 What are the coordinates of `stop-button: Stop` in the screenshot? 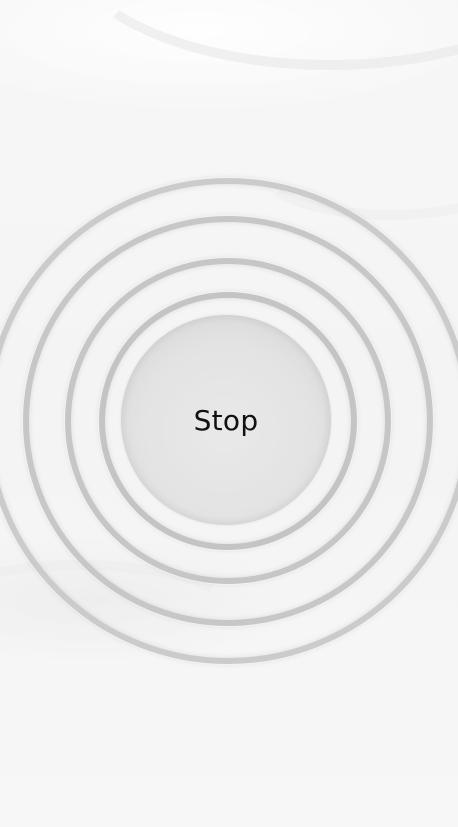 It's located at (226, 420).